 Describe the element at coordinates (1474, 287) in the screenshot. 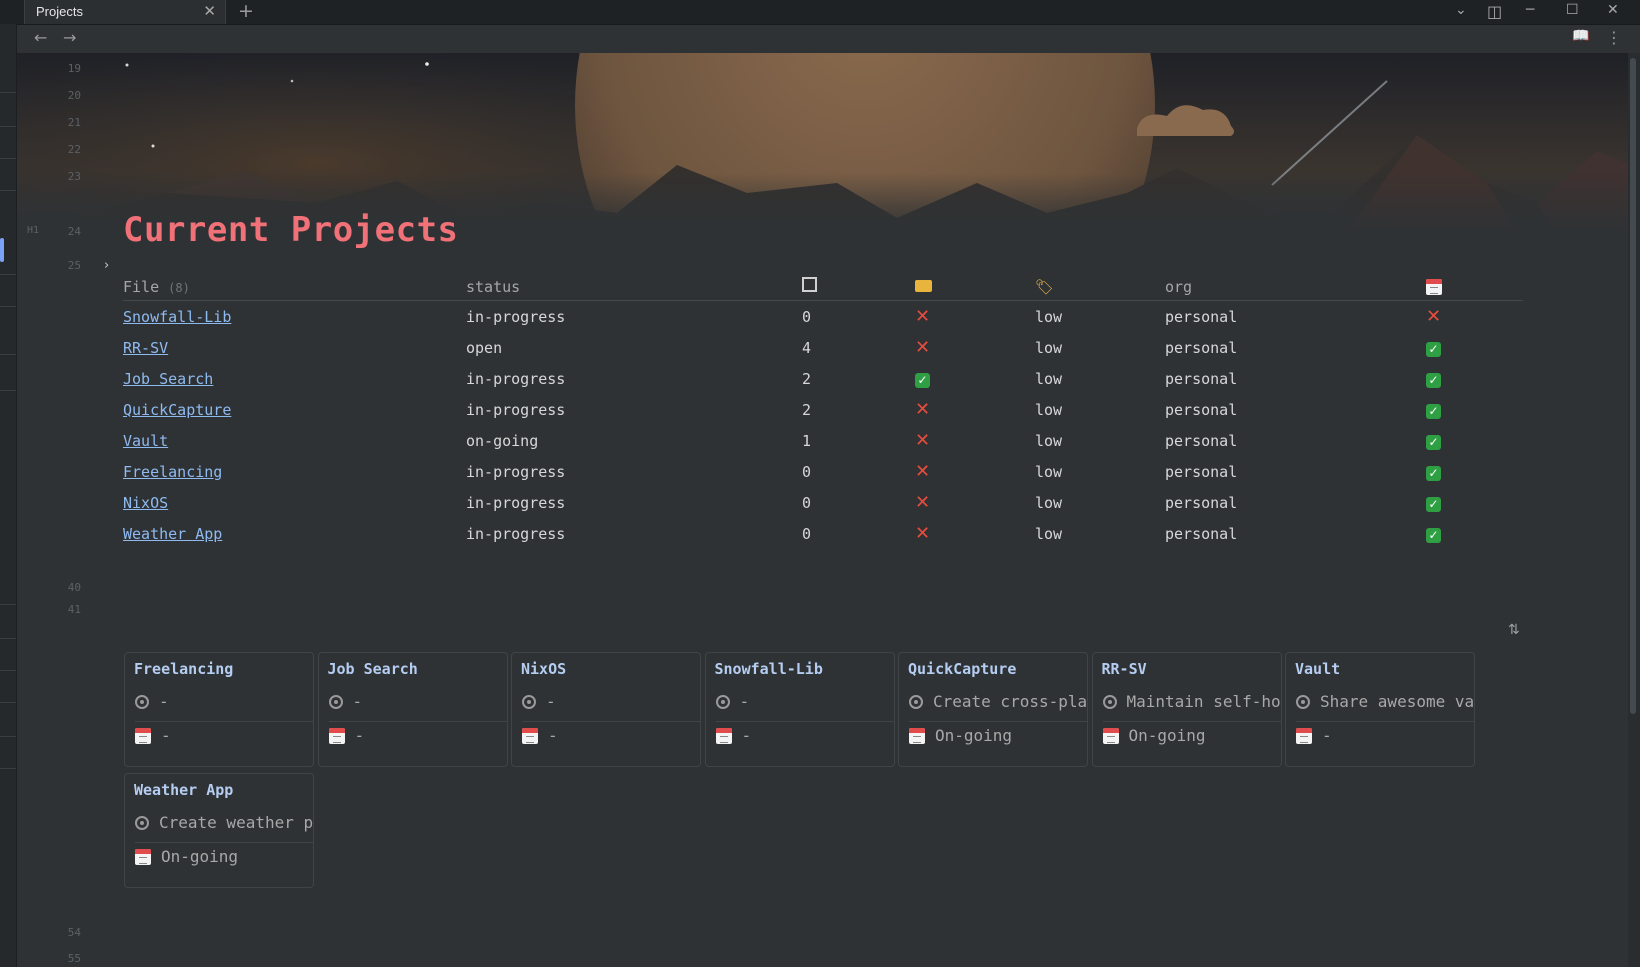

I see `column-header-date` at that location.